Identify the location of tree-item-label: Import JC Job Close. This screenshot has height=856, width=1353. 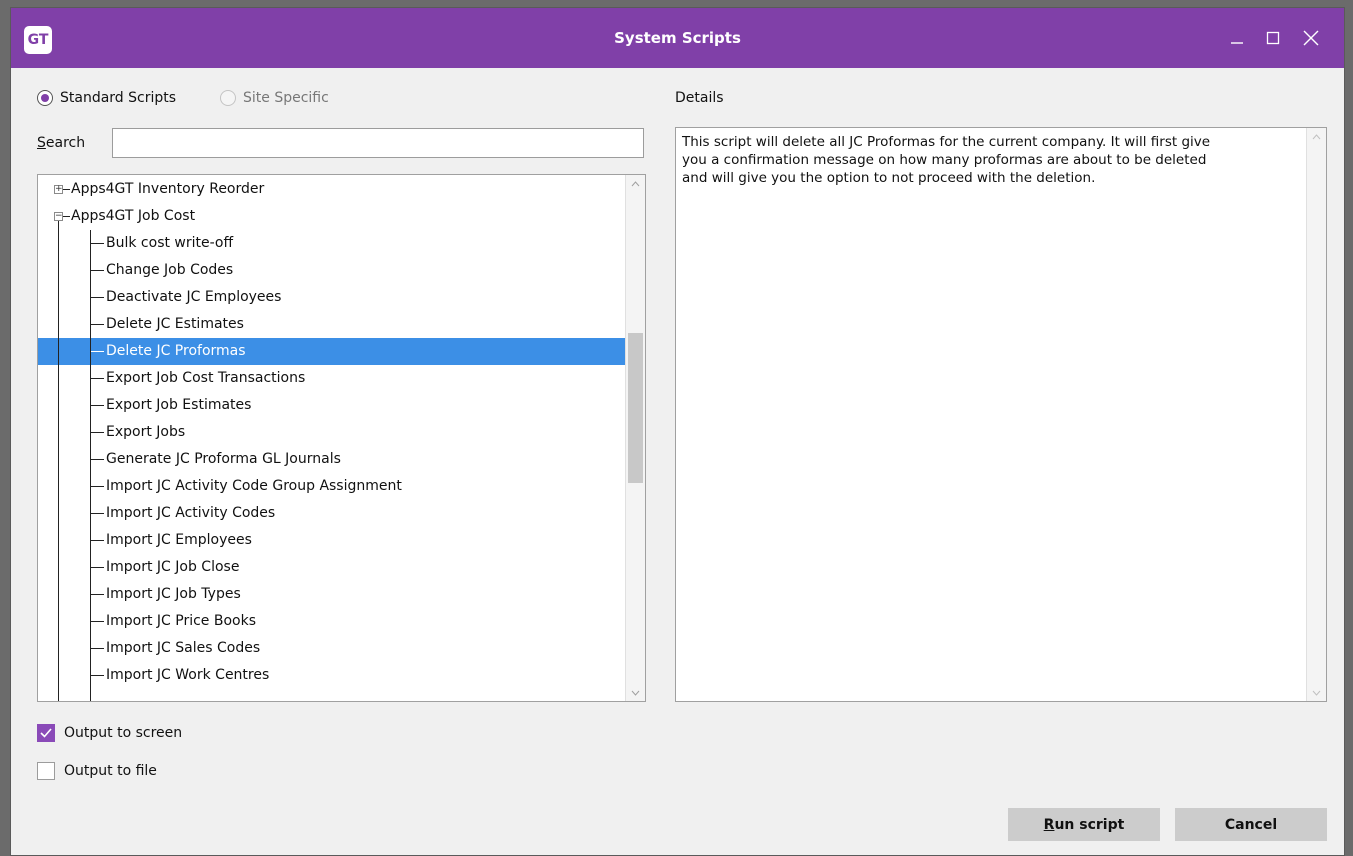
(173, 567).